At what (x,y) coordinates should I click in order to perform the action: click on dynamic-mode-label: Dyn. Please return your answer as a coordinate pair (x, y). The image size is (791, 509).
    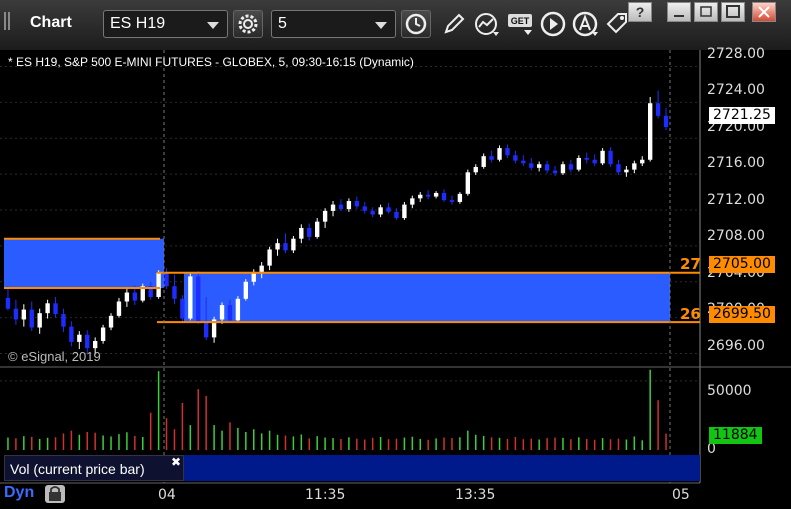
    Looking at the image, I should click on (19, 493).